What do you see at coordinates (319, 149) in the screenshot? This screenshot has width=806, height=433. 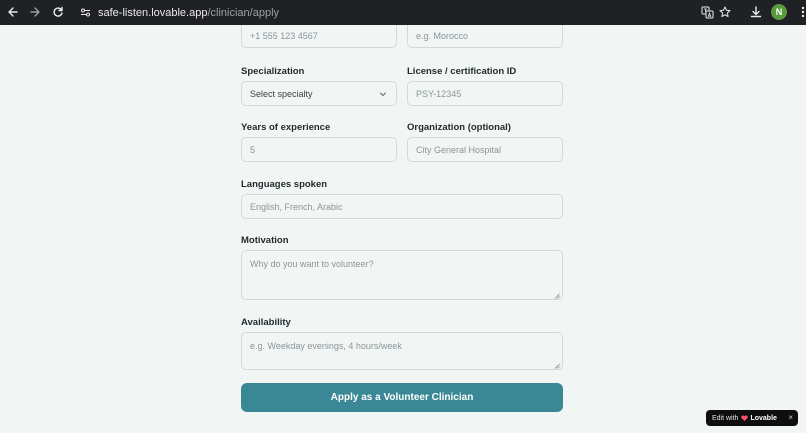 I see `experience-input: 5` at bounding box center [319, 149].